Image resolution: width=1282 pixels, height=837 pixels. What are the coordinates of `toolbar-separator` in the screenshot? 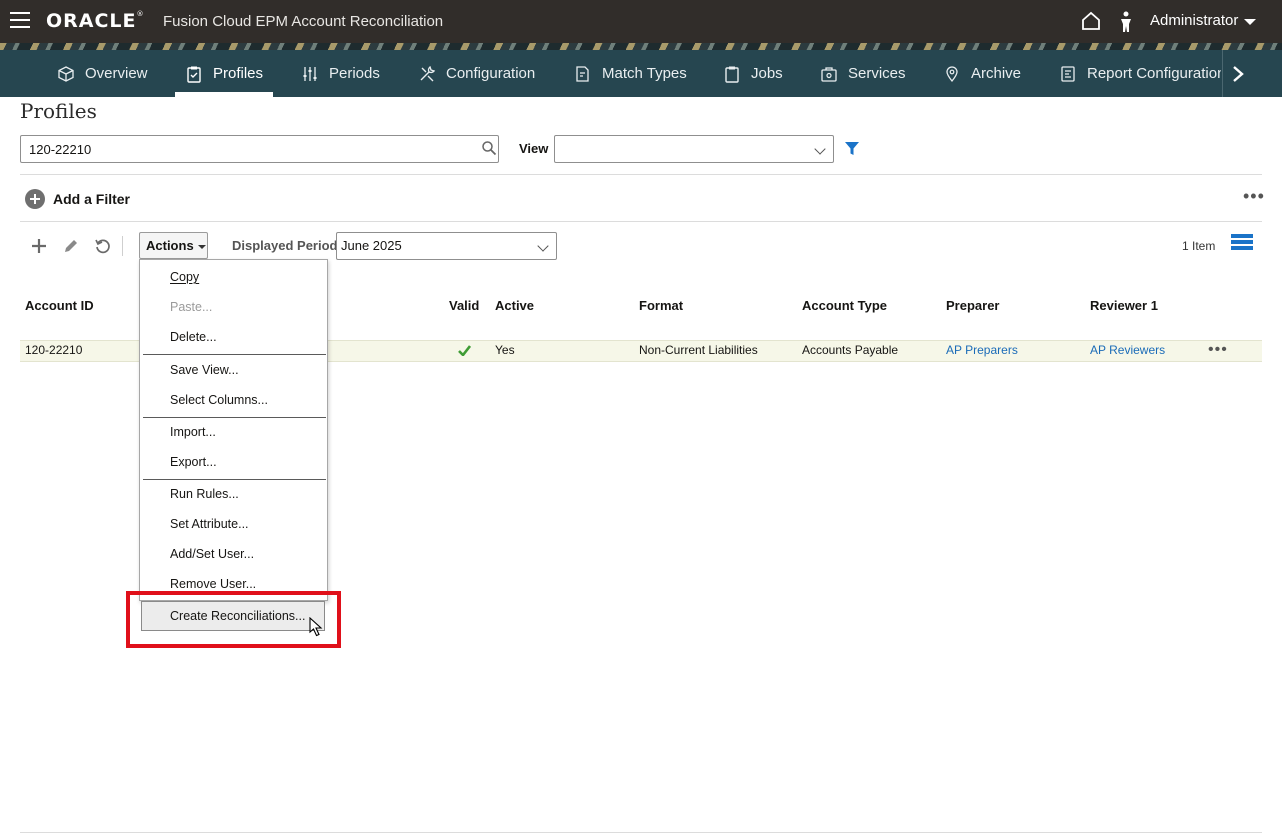 It's located at (122, 246).